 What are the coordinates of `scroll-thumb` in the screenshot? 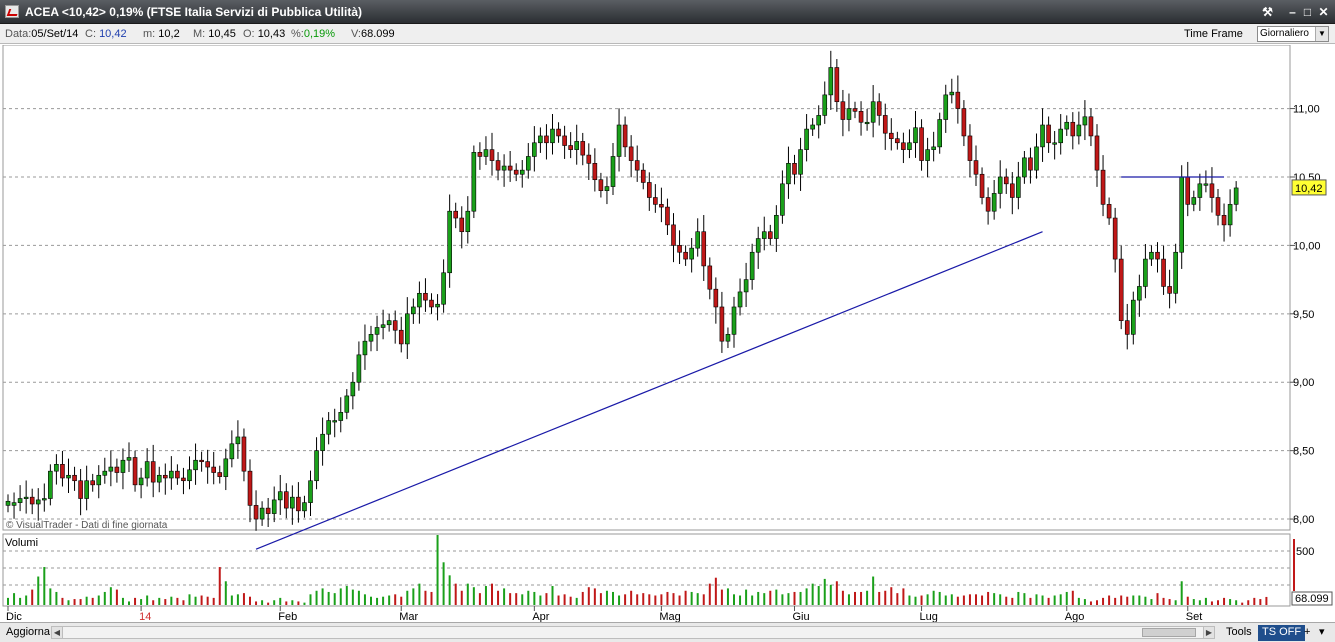 It's located at (1169, 632).